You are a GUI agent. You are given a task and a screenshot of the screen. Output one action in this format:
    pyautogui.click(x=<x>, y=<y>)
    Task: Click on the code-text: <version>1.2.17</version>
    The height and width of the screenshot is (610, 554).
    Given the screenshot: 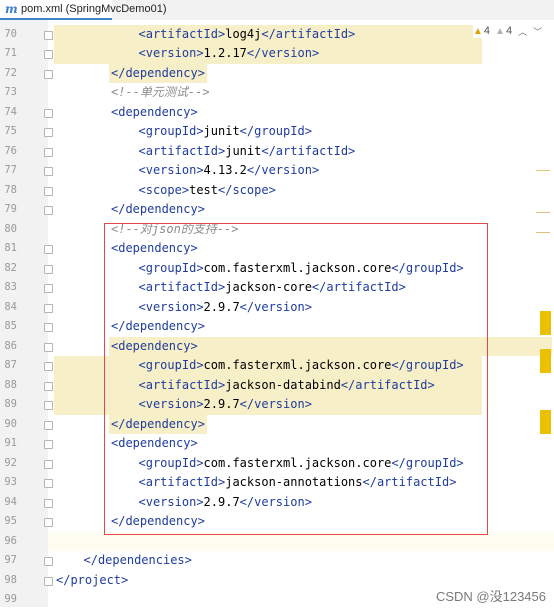 What is the action you would take?
    pyautogui.click(x=229, y=53)
    